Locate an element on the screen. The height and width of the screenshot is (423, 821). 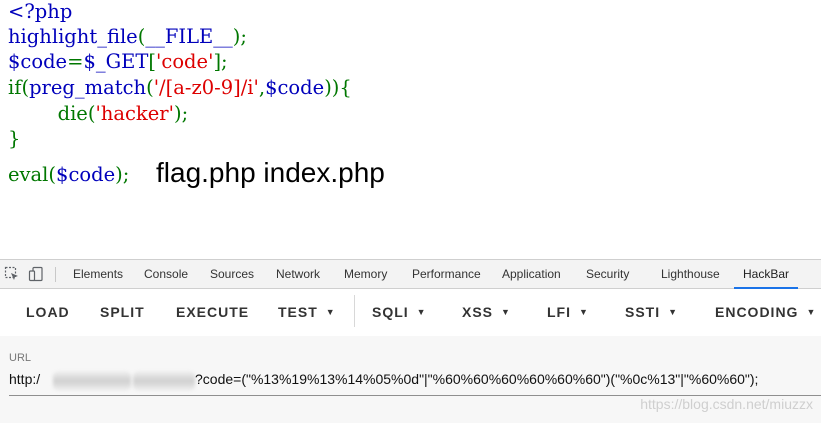
code-token: } is located at coordinates (14, 138).